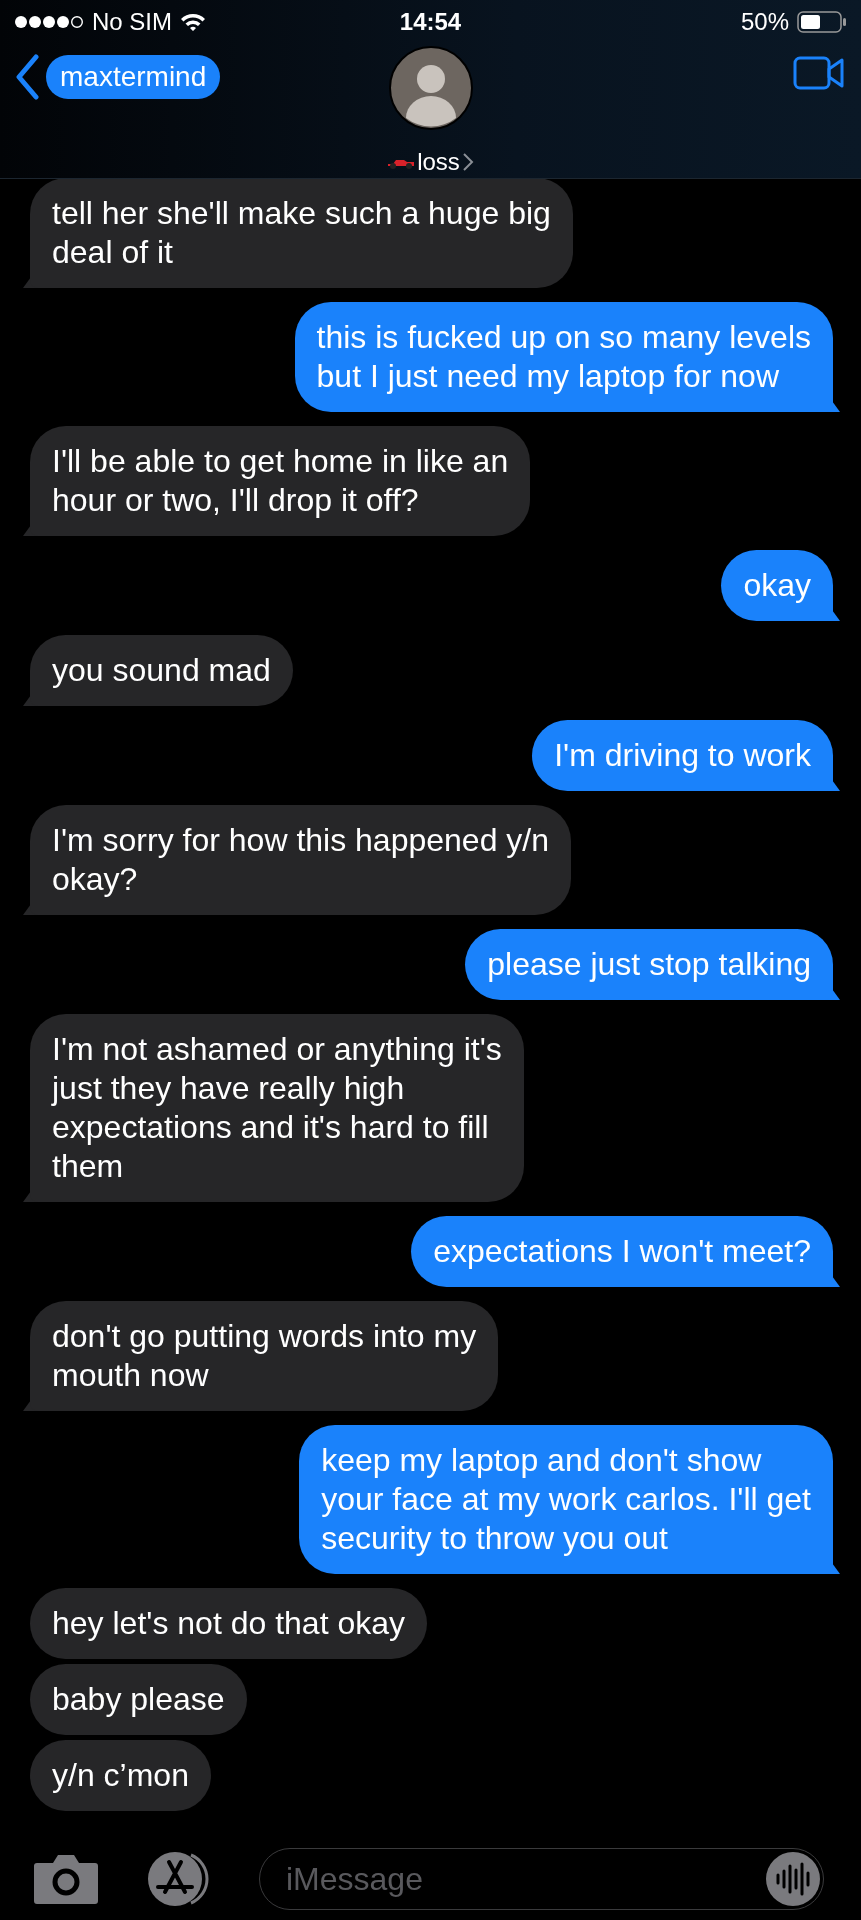  Describe the element at coordinates (135, 1699) in the screenshot. I see `message-bubble: baby please` at that location.